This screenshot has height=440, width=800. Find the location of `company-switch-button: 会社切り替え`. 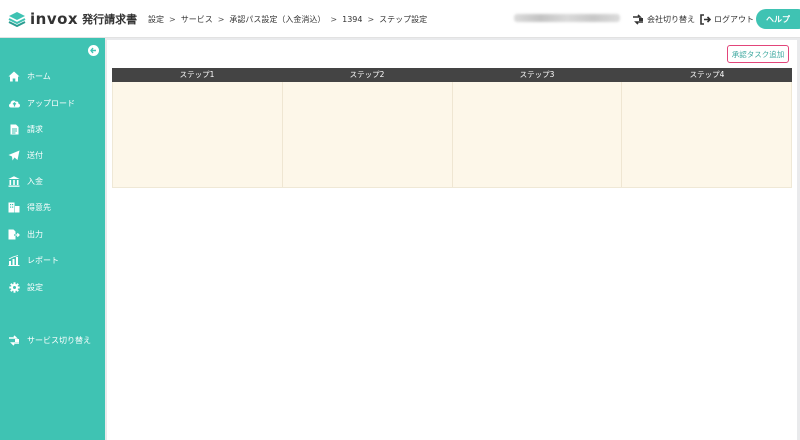

company-switch-button: 会社切り替え is located at coordinates (663, 19).